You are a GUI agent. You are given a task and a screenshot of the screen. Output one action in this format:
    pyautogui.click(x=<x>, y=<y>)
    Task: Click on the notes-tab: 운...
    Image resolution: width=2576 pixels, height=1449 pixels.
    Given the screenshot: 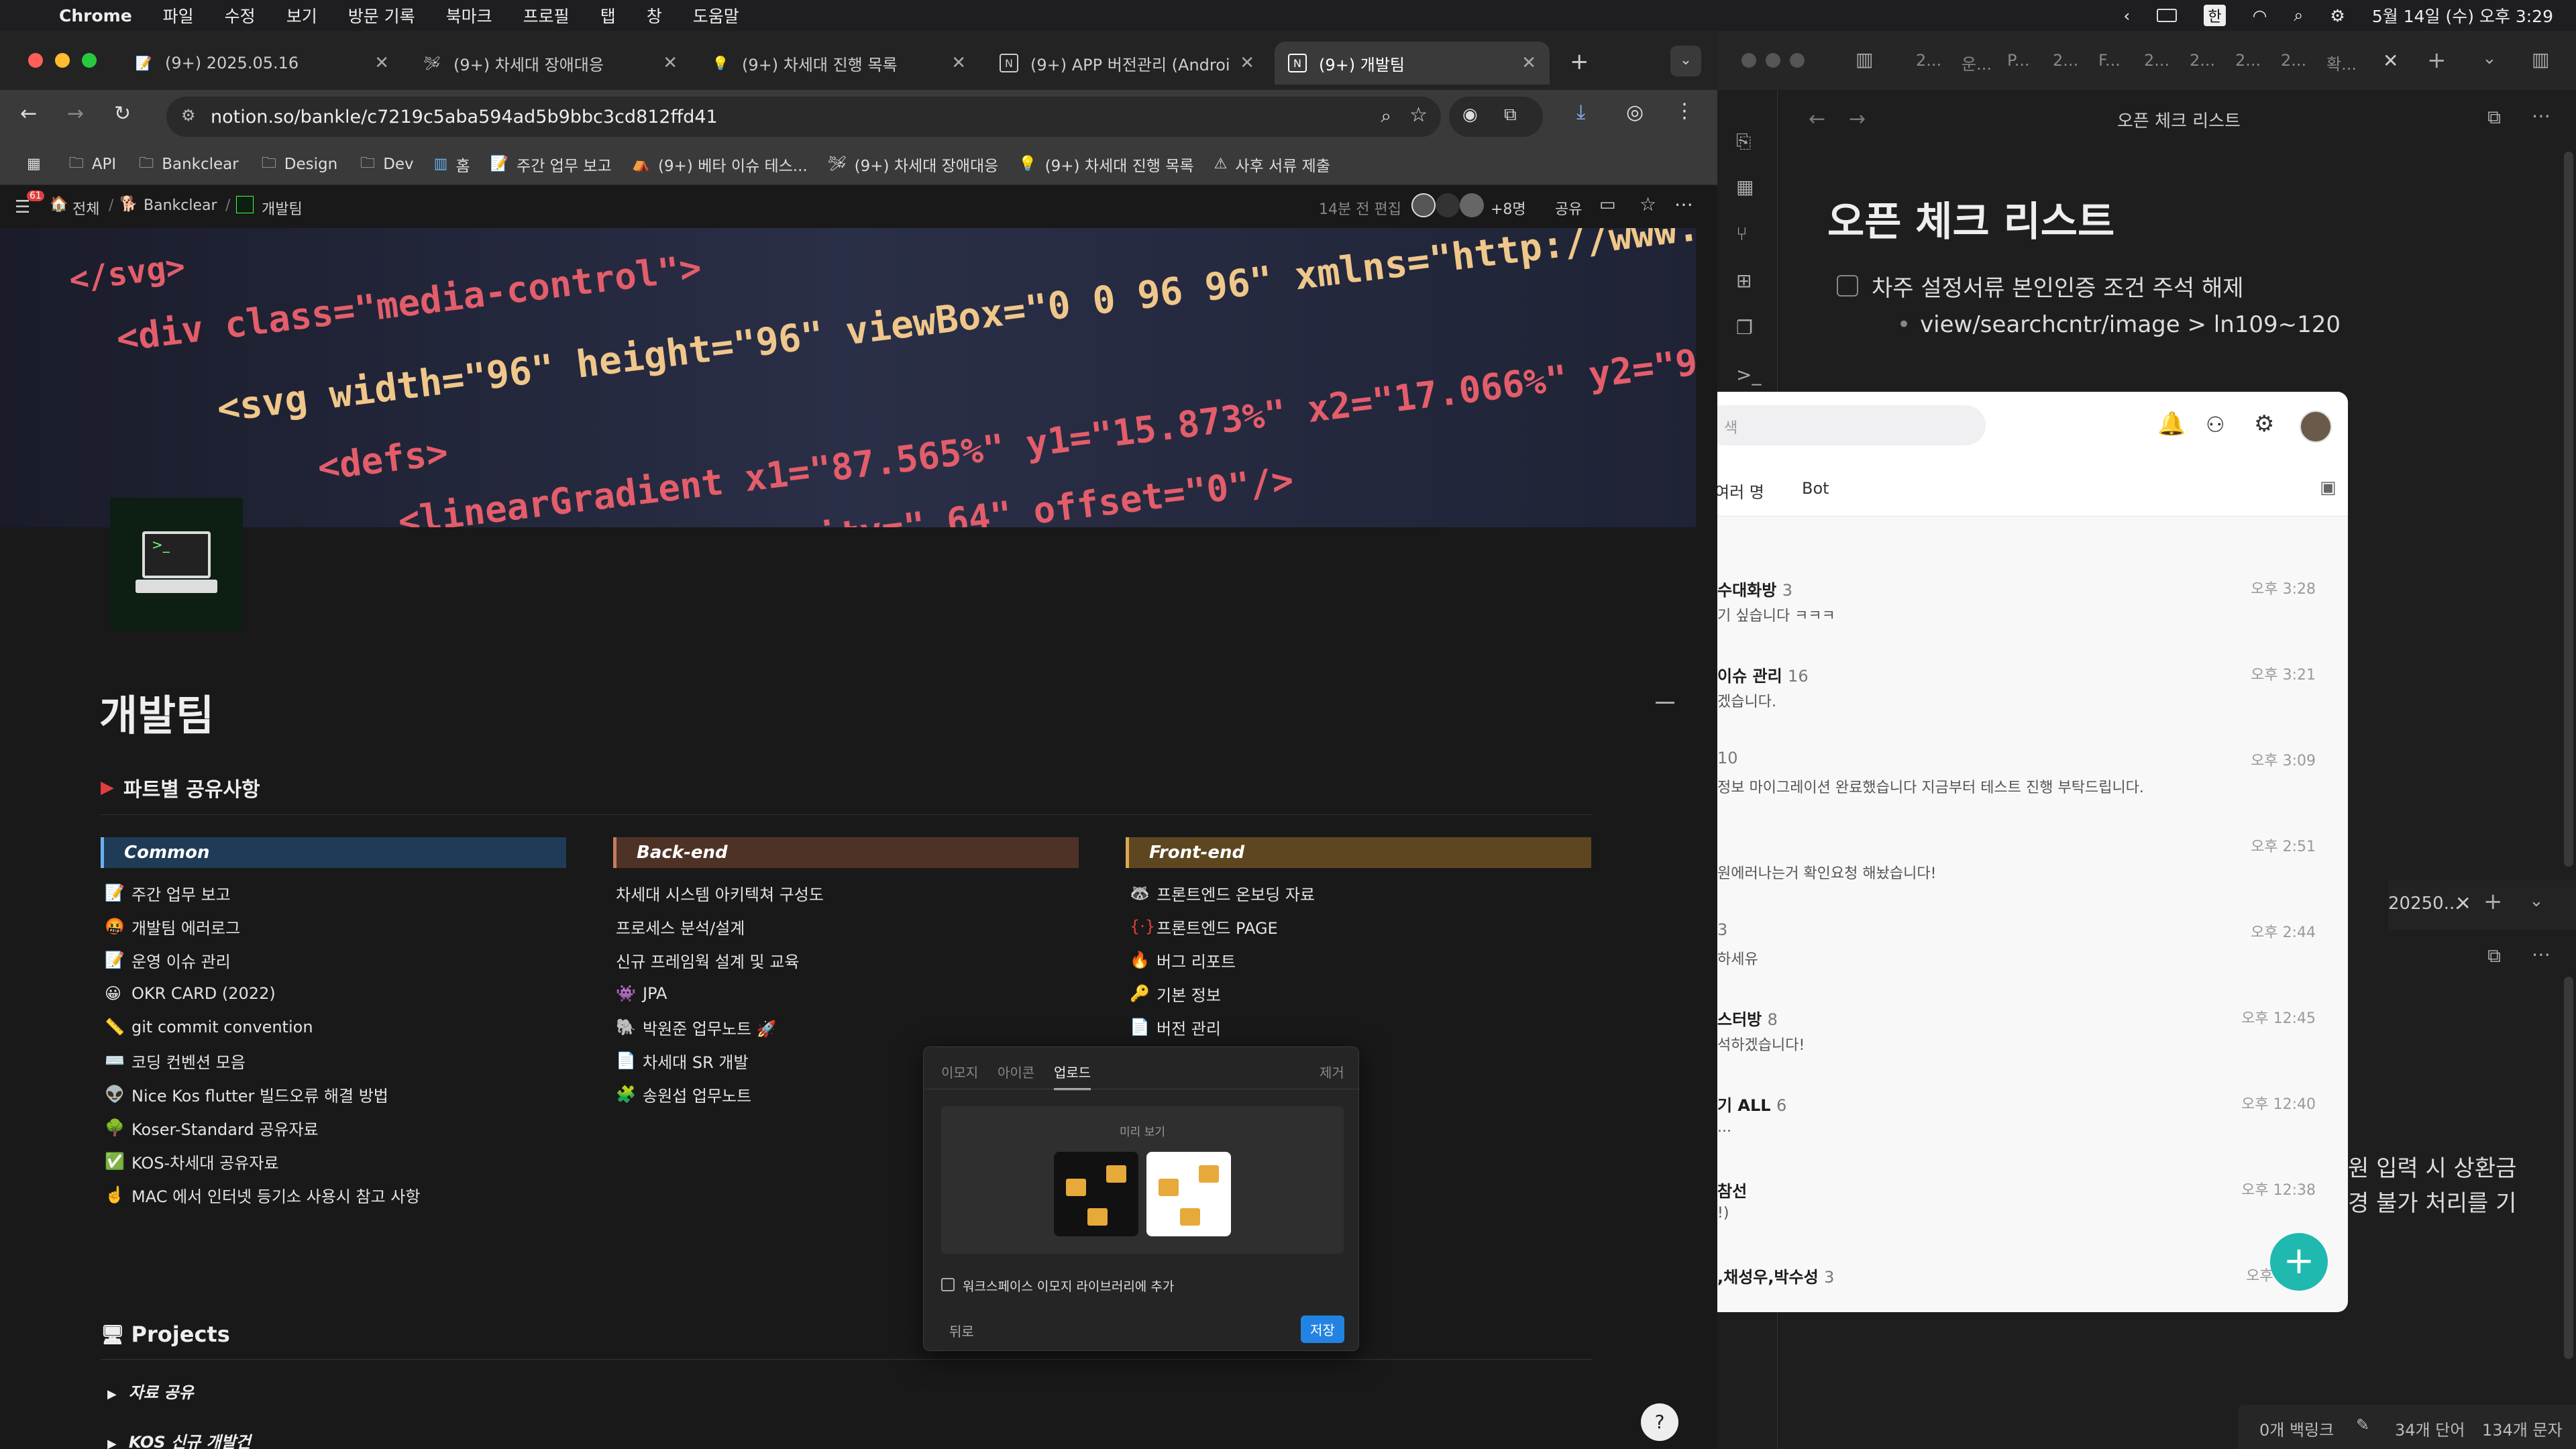 What is the action you would take?
    pyautogui.click(x=1977, y=62)
    